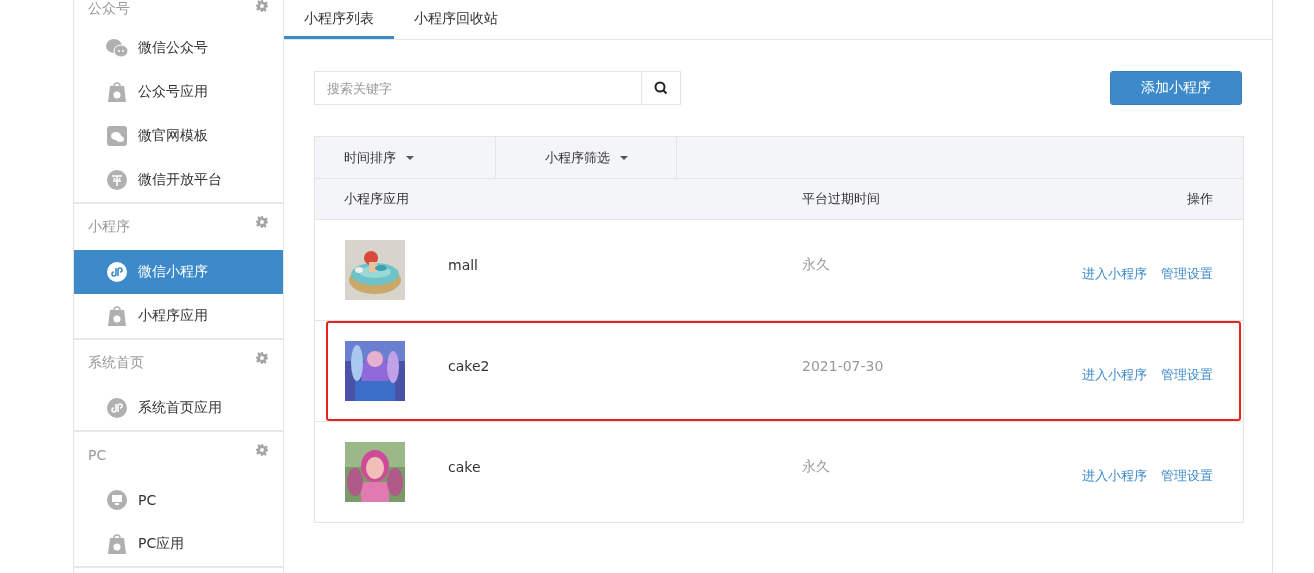 Image resolution: width=1314 pixels, height=573 pixels. Describe the element at coordinates (377, 199) in the screenshot. I see `column-header: 小程序应用` at that location.